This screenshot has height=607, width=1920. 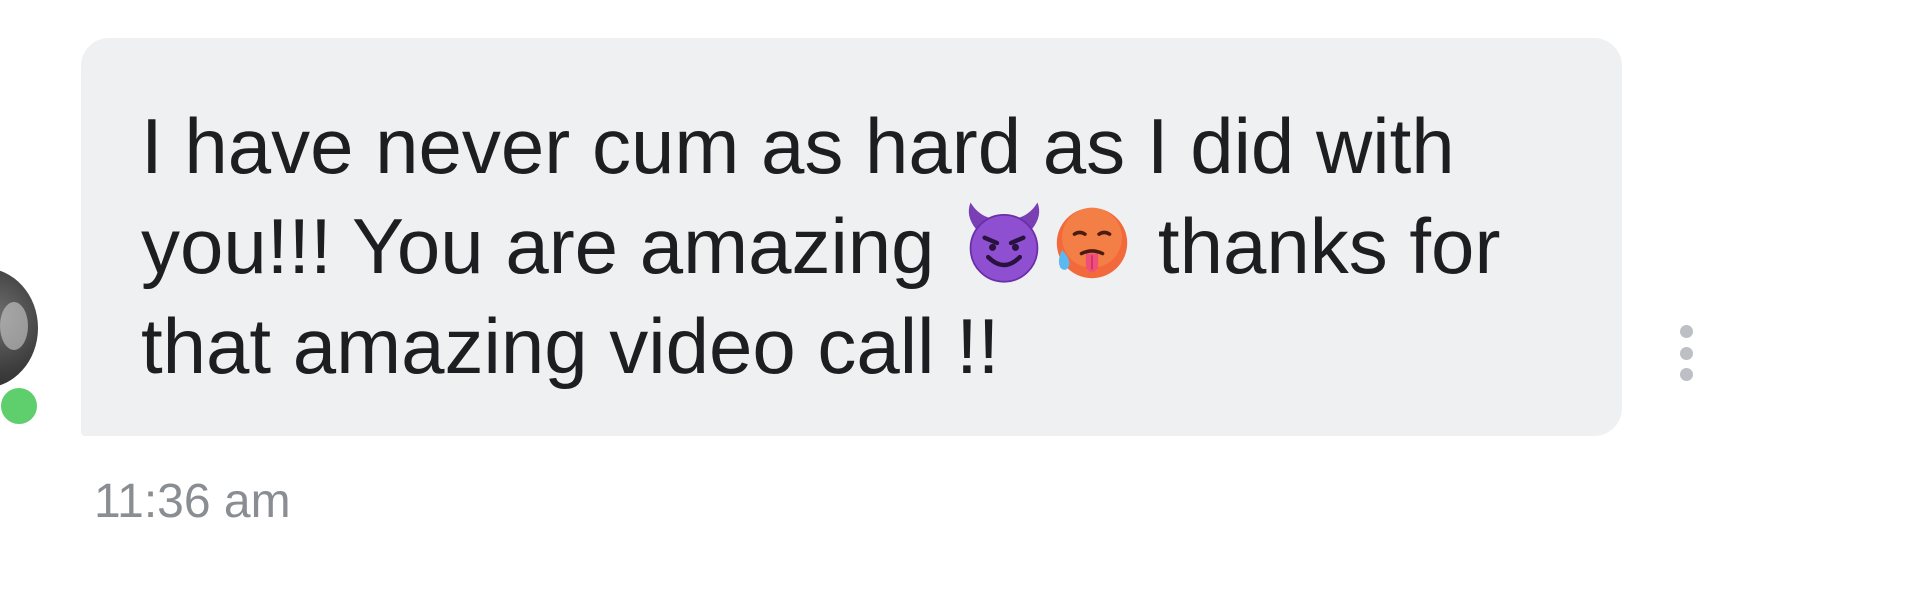 What do you see at coordinates (967, 17) in the screenshot?
I see `cropped-previous-message` at bounding box center [967, 17].